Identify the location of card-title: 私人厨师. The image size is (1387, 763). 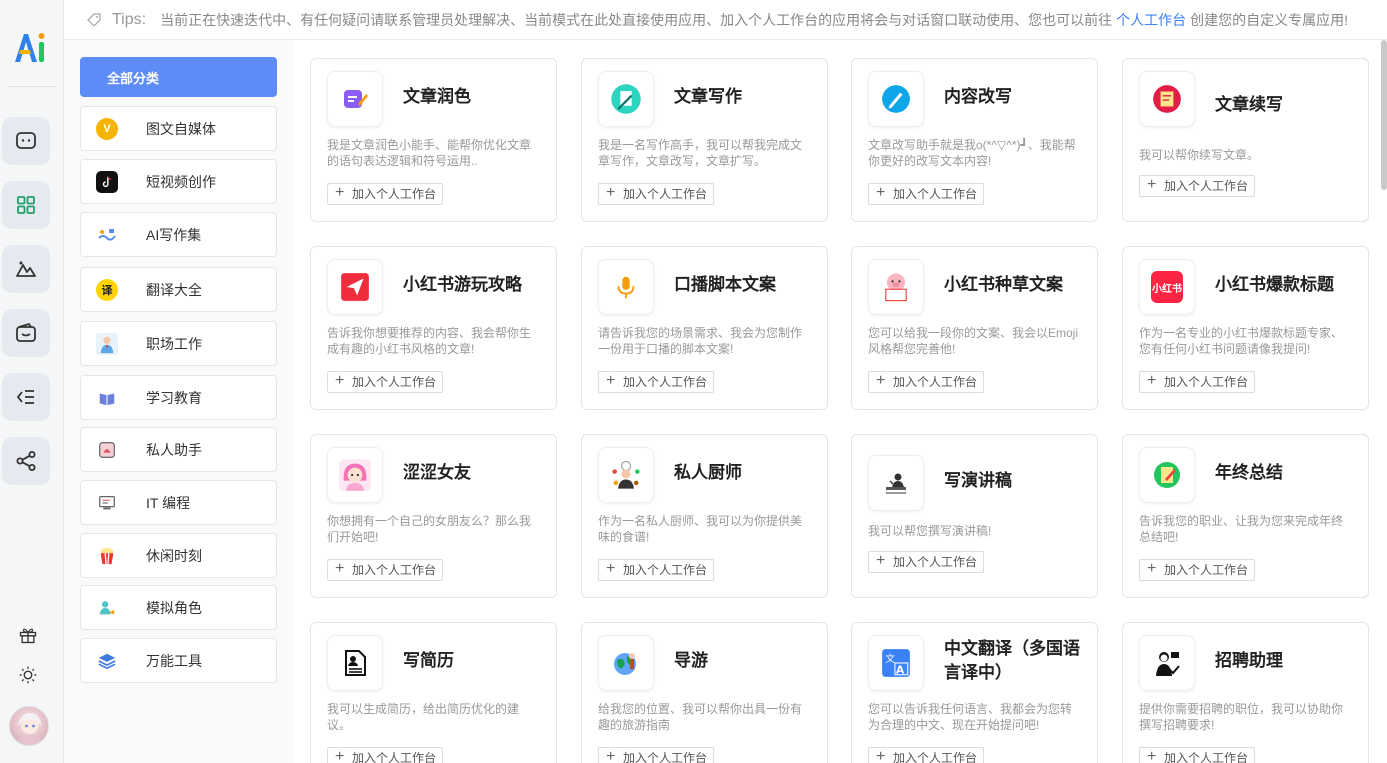
(708, 472).